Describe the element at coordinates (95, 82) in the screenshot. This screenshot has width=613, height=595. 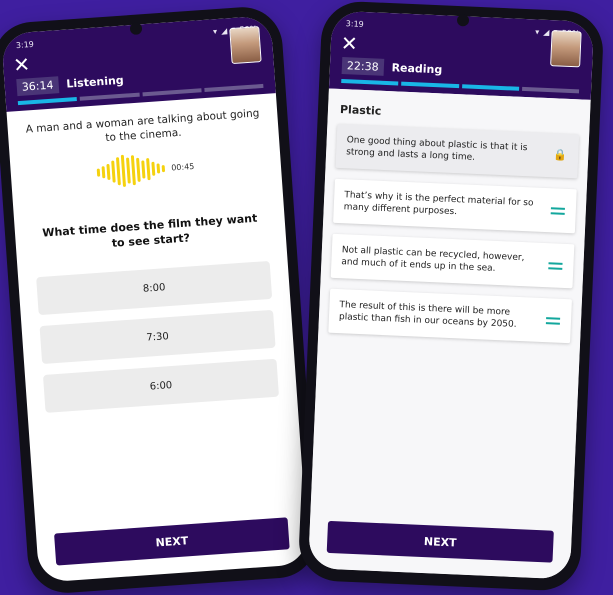
I see `section-title: Listening` at that location.